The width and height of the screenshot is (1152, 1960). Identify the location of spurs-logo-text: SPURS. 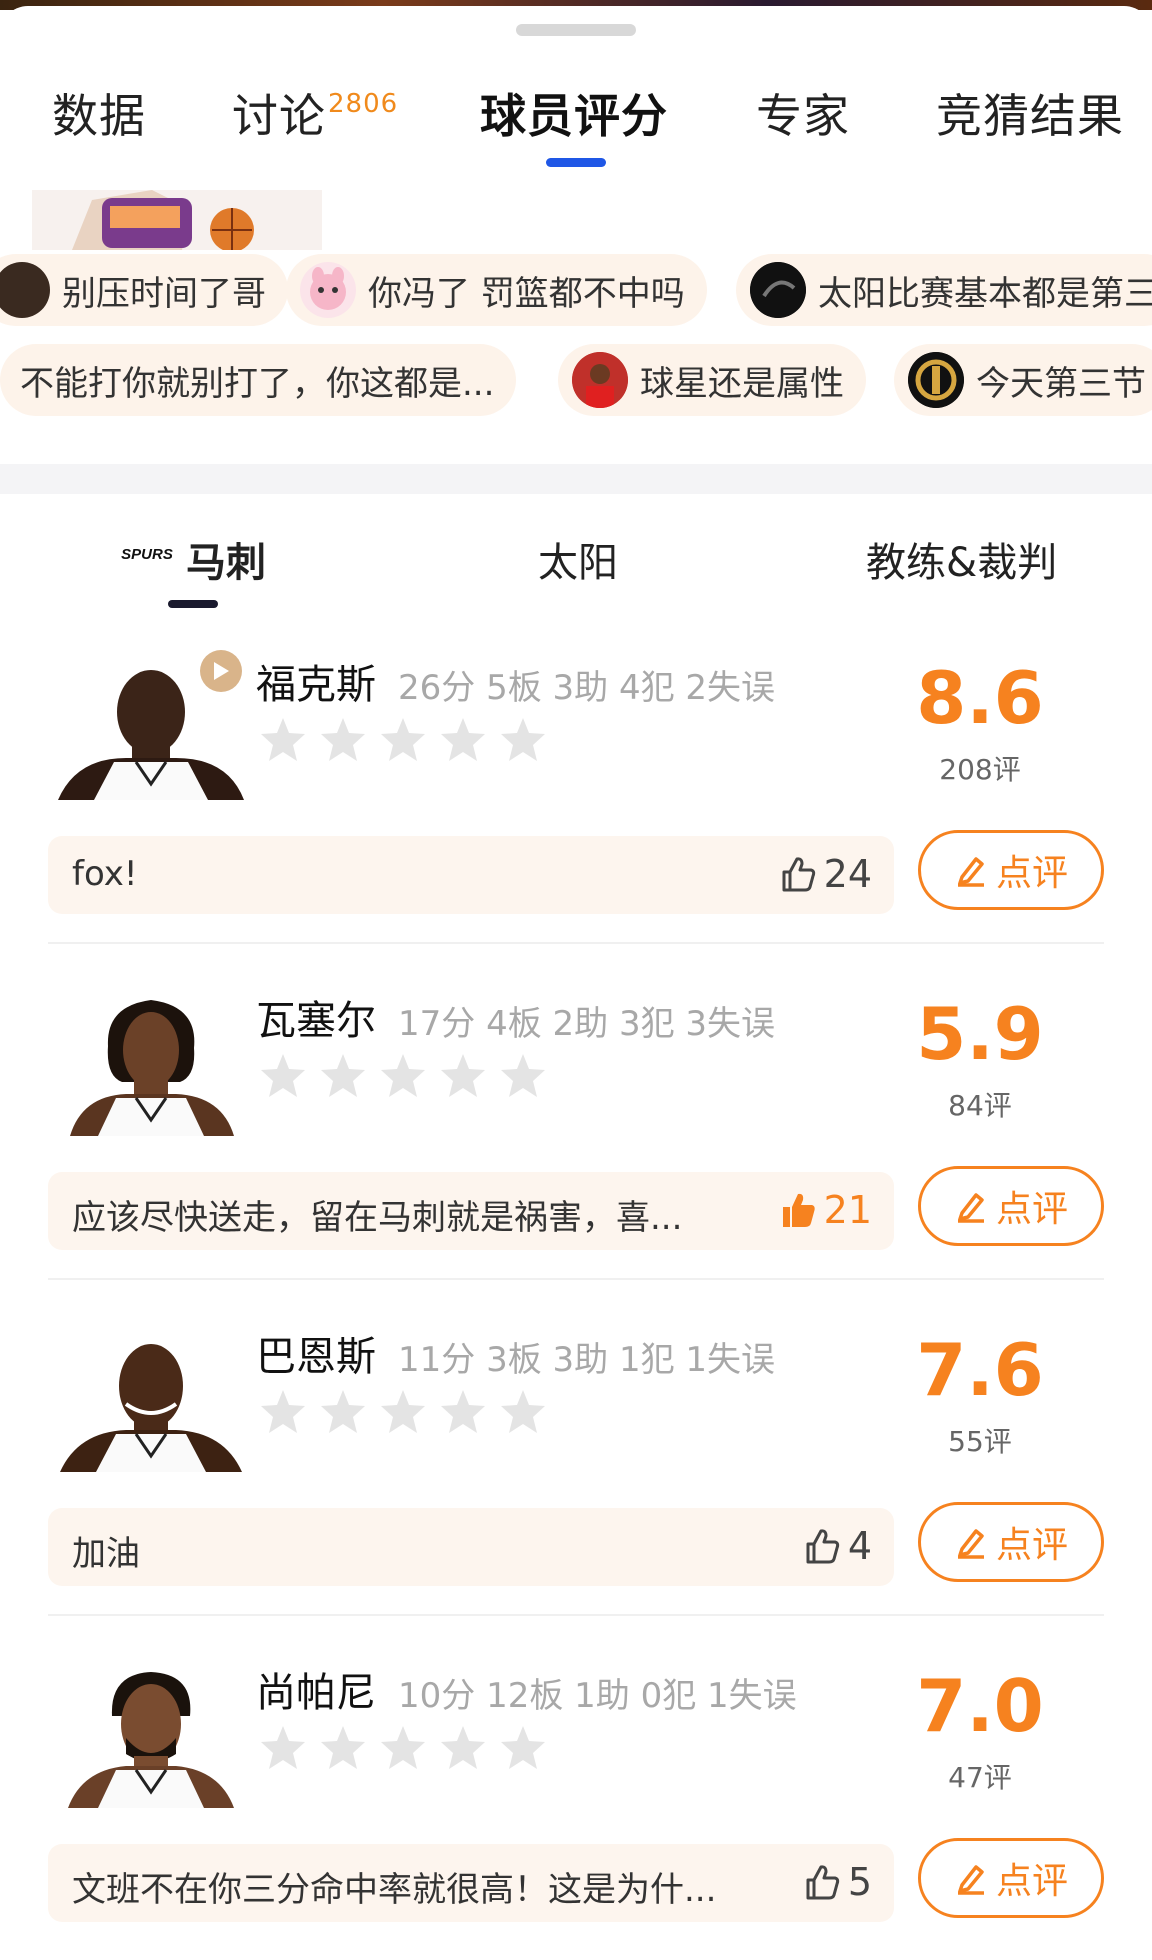
(147, 554).